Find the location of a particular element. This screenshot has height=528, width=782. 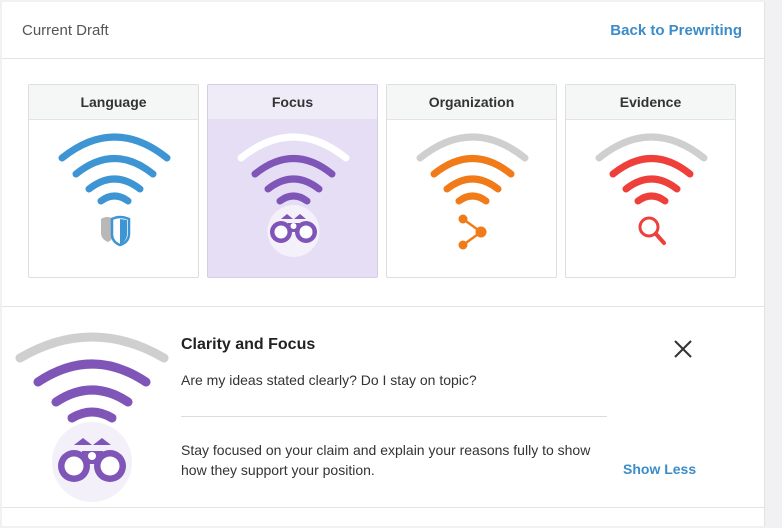

back-to-prewriting-link: Back to Prewriting is located at coordinates (676, 30).